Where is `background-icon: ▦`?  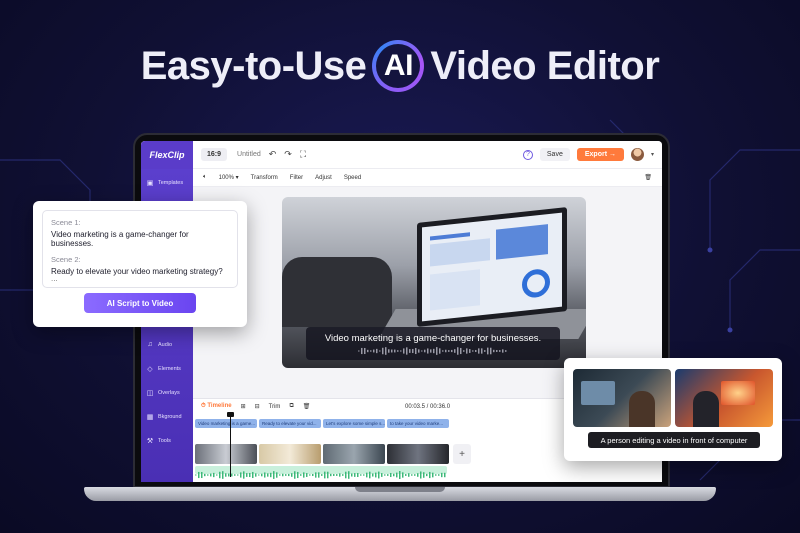
background-icon: ▦ is located at coordinates (150, 417).